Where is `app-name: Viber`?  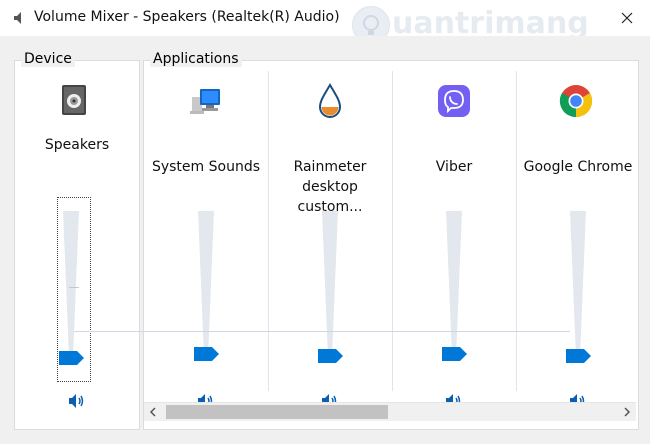
app-name: Viber is located at coordinates (454, 167).